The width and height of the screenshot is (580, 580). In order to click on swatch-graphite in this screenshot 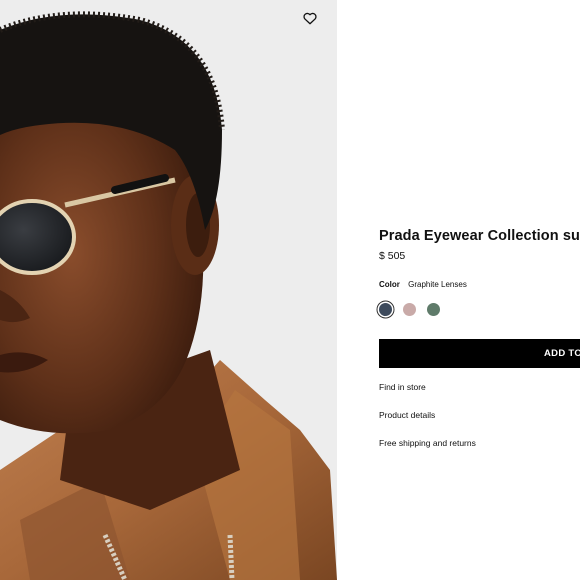, I will do `click(385, 309)`.